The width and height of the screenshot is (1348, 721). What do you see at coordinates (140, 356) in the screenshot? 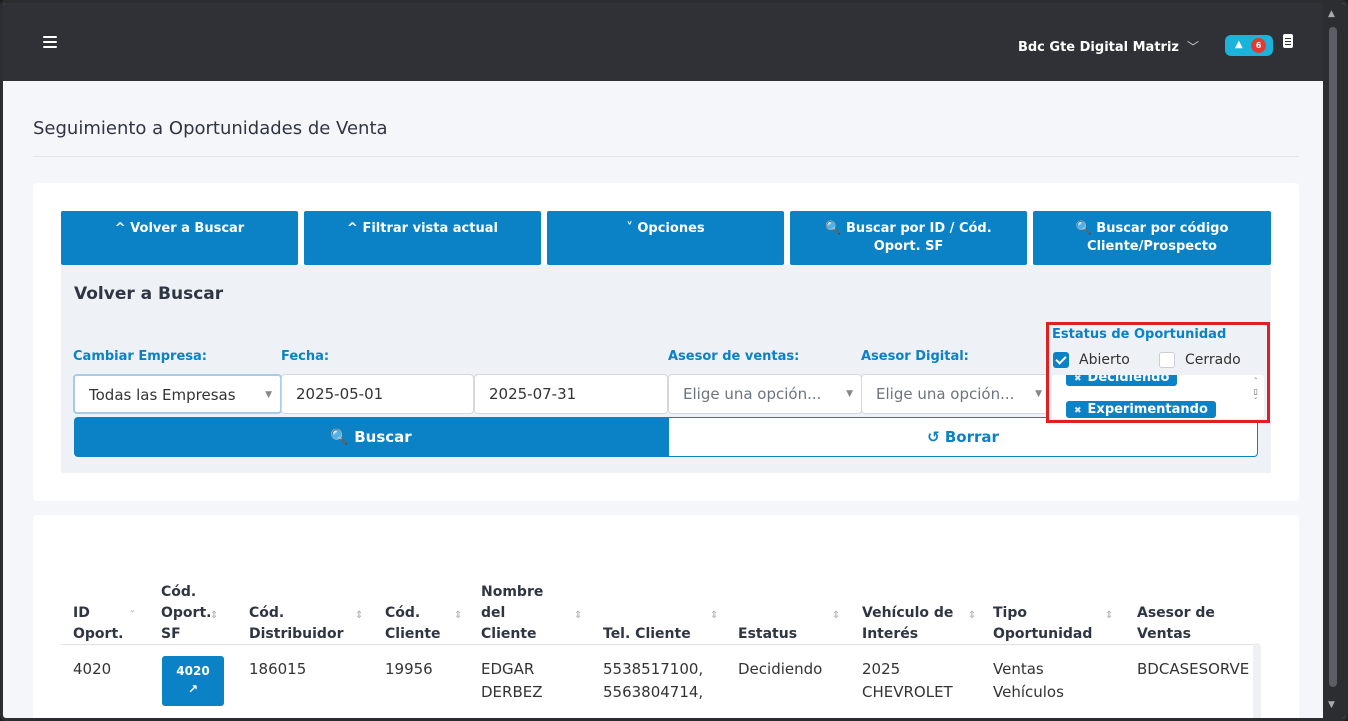
I see `empresa-label: Cambiar Empresa:` at bounding box center [140, 356].